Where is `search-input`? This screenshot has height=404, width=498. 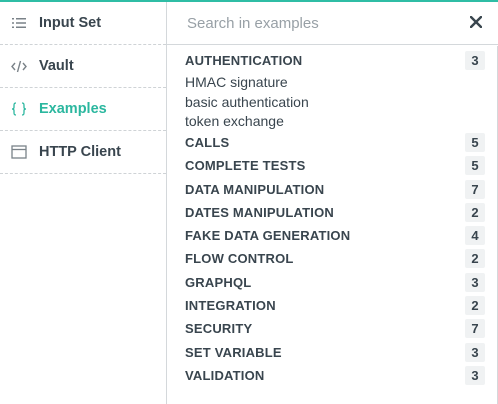
search-input is located at coordinates (317, 23).